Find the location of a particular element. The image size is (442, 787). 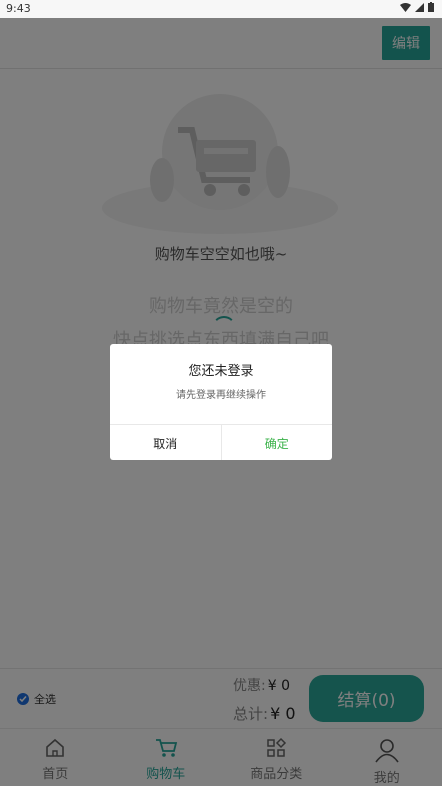

wifi-icon is located at coordinates (405, 7).